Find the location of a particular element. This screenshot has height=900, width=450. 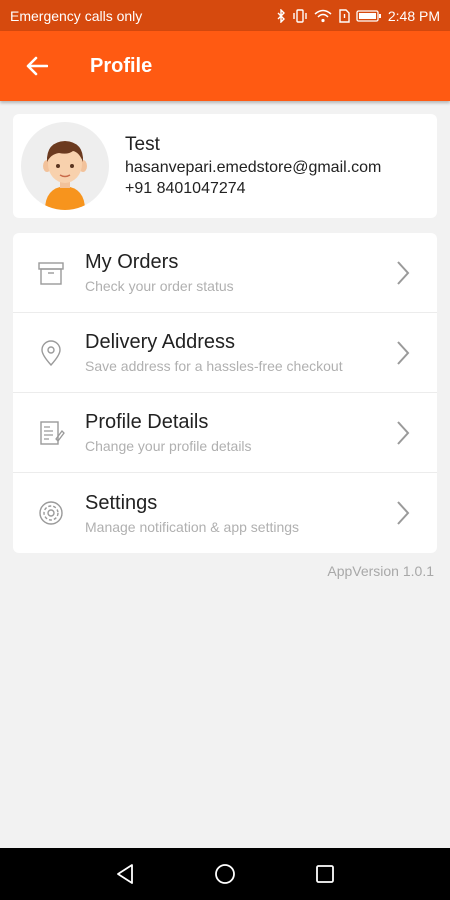

menu-item-subtitle: Save address for a hassles-free checkout is located at coordinates (214, 366).